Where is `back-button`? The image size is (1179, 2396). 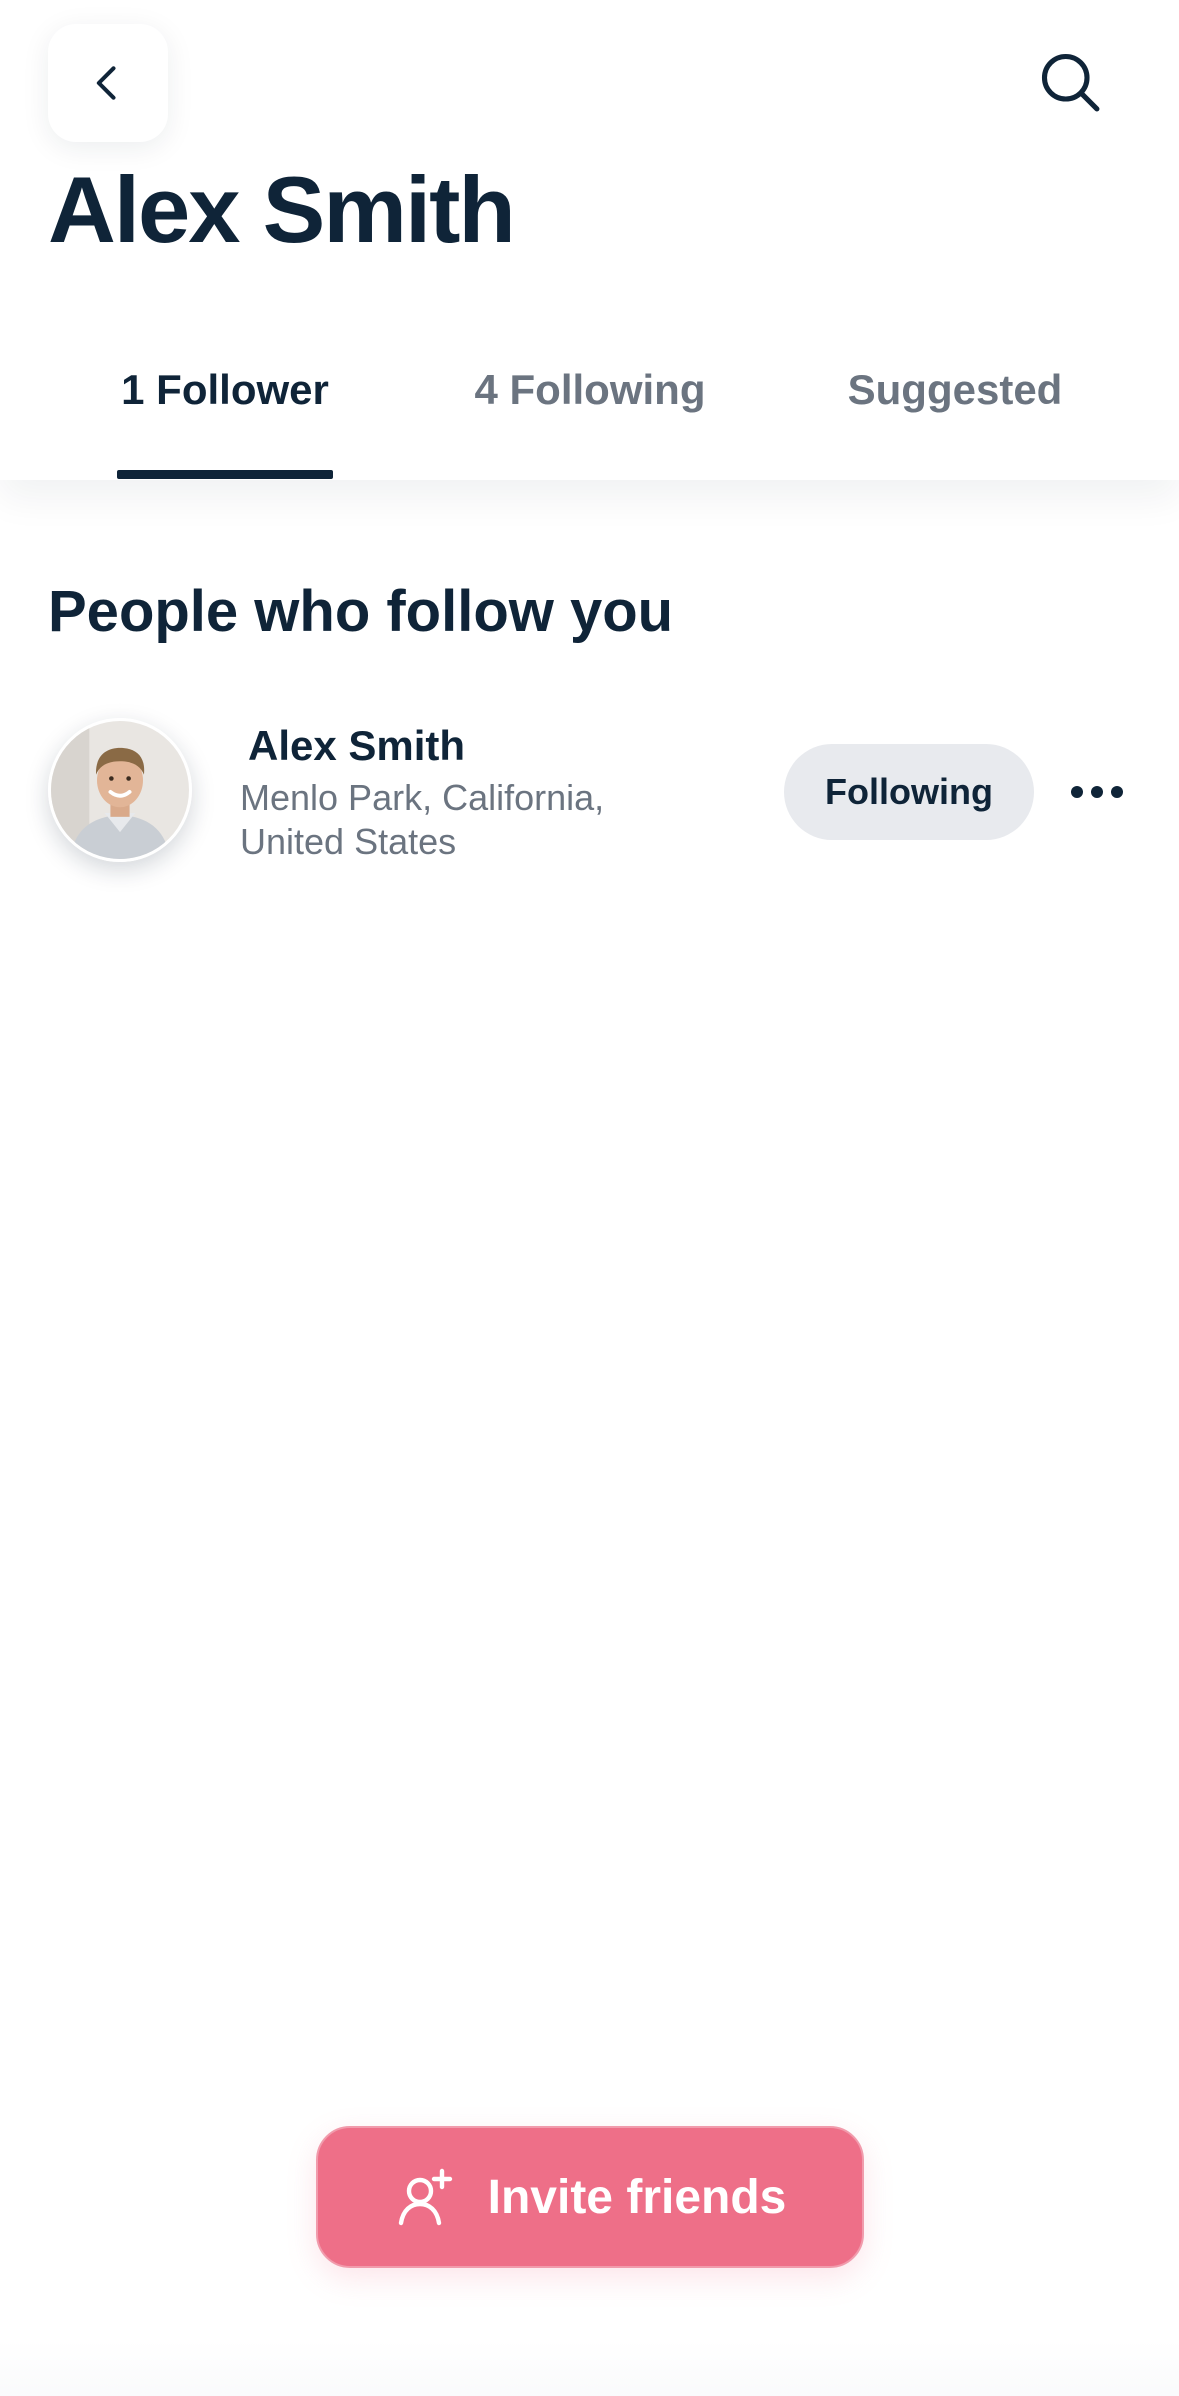 back-button is located at coordinates (108, 83).